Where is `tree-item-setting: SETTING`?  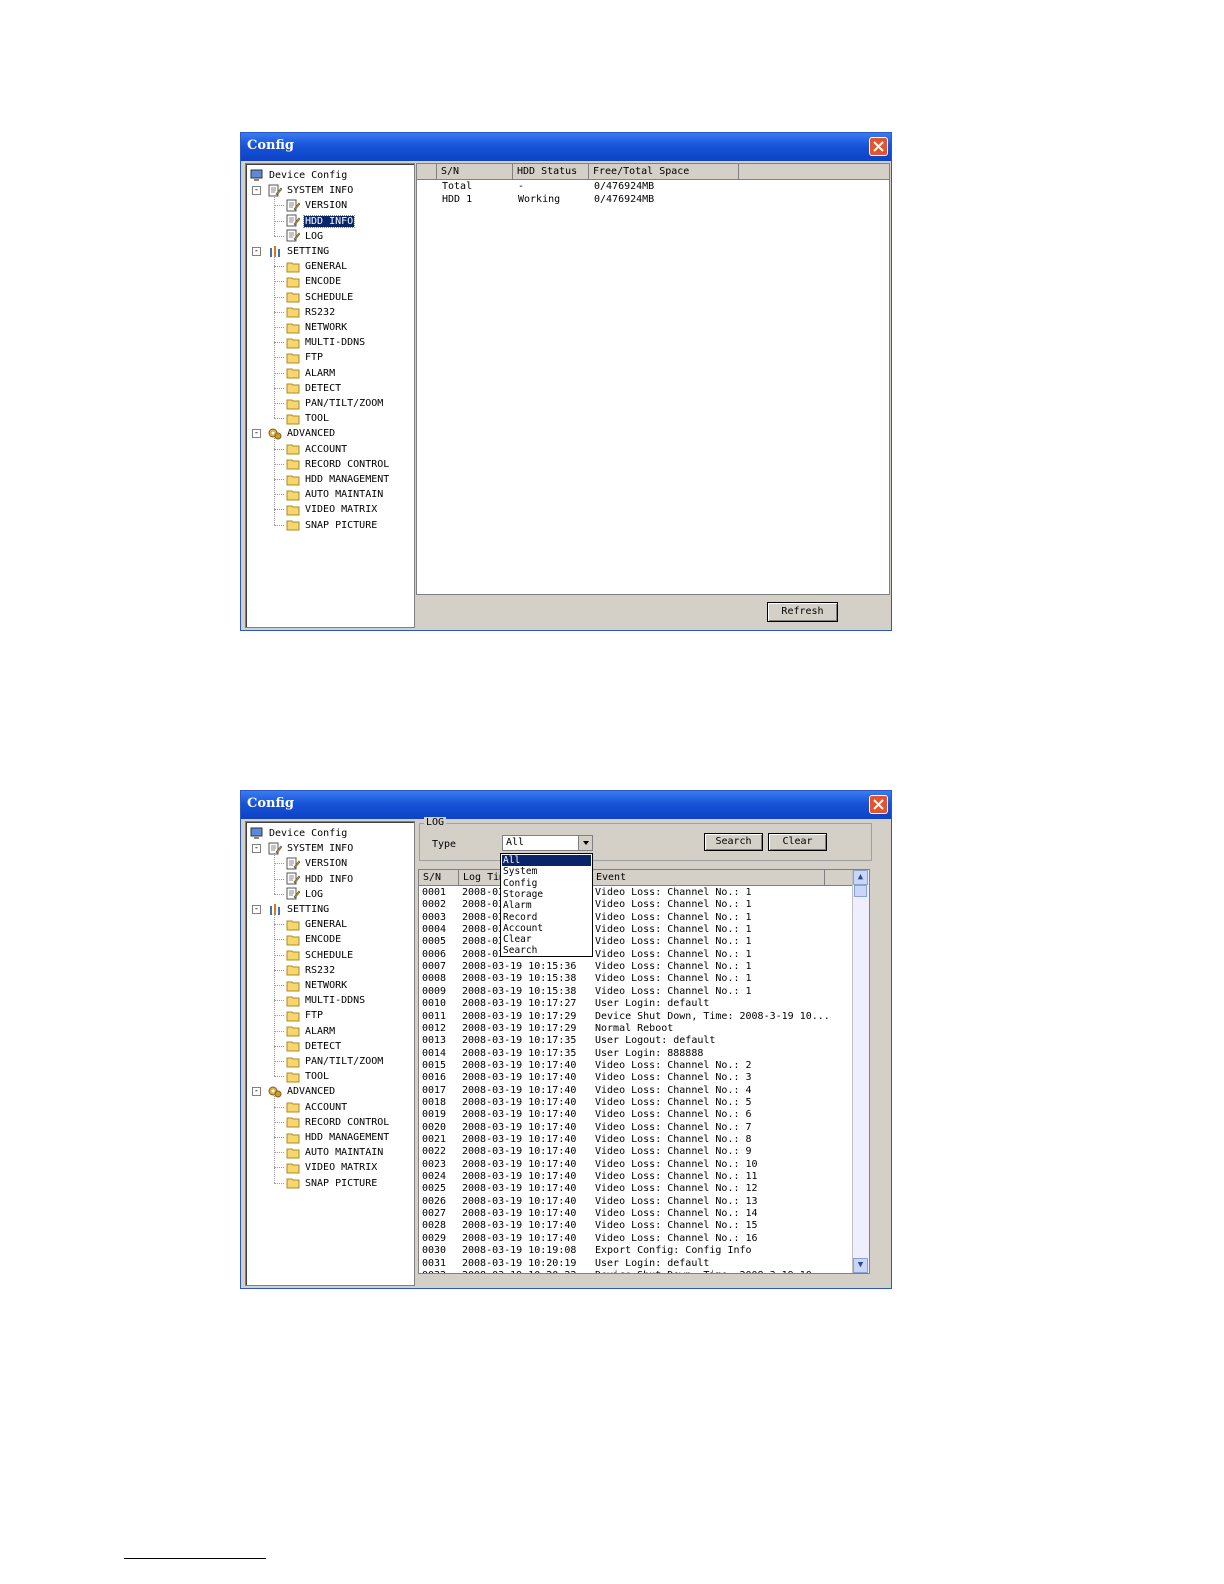 tree-item-setting: SETTING is located at coordinates (299, 251).